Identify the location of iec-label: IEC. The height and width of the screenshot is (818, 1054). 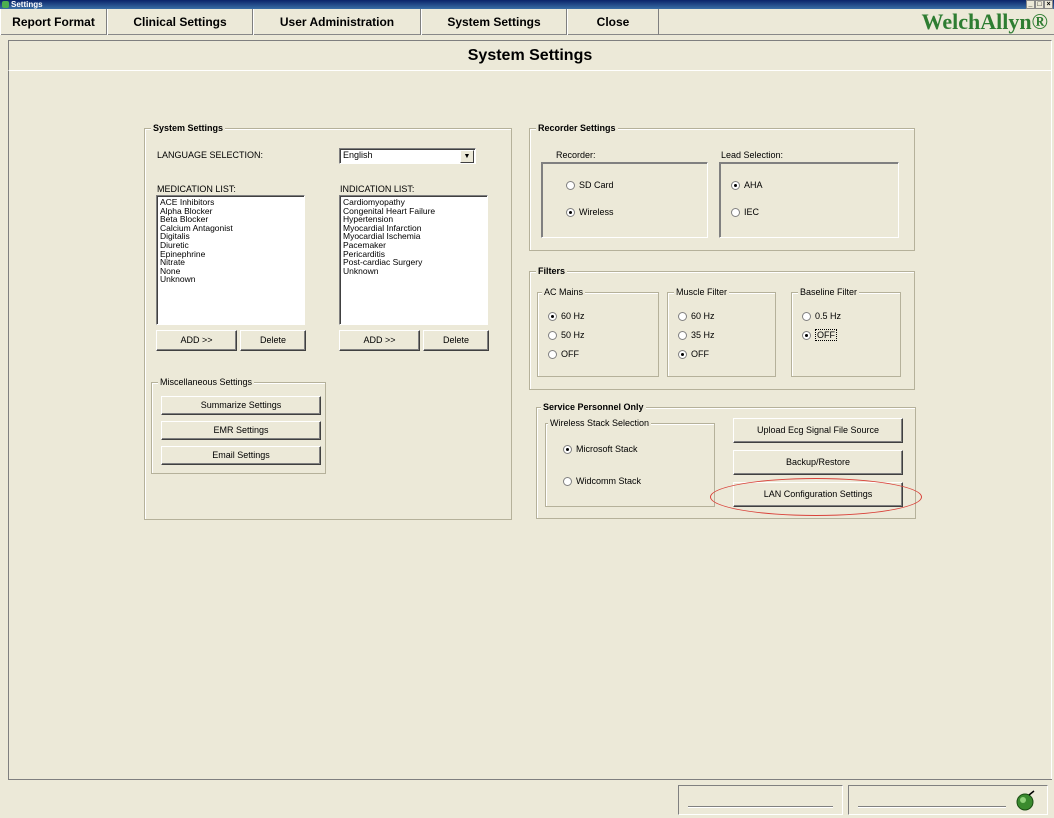
(752, 212).